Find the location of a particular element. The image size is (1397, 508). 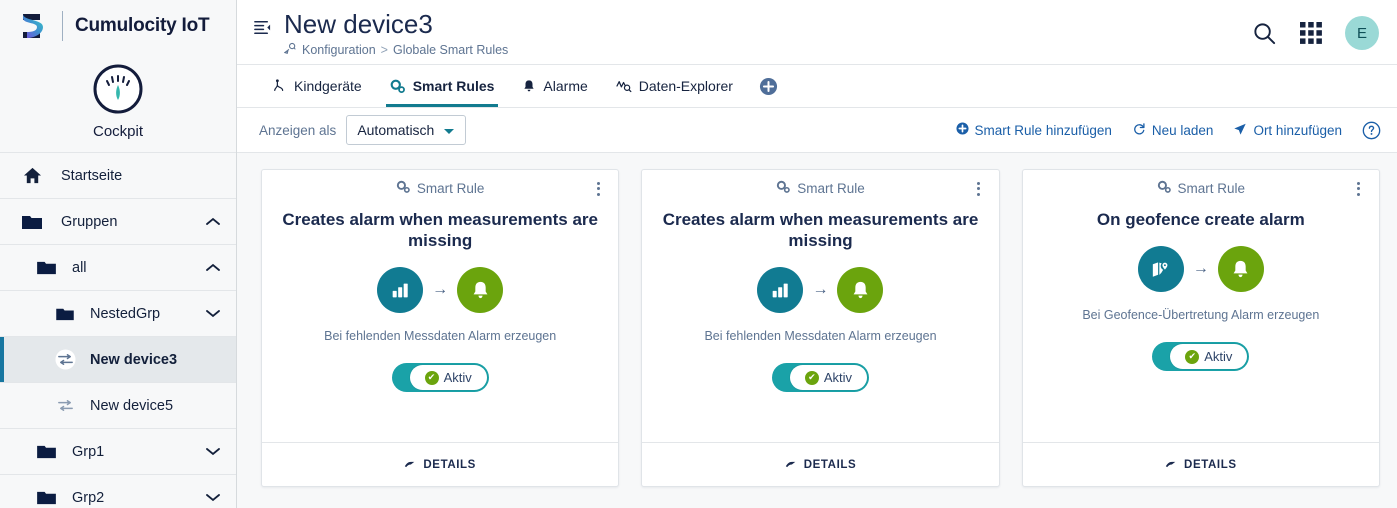

display-as-select: Automatisch is located at coordinates (406, 130).